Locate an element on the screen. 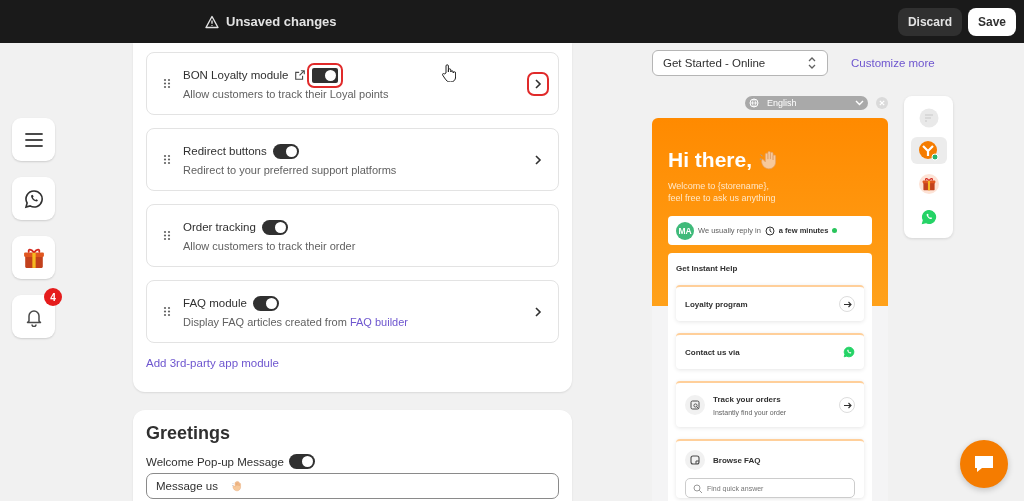 This screenshot has width=1024, height=501. clock-icon is located at coordinates (769, 230).